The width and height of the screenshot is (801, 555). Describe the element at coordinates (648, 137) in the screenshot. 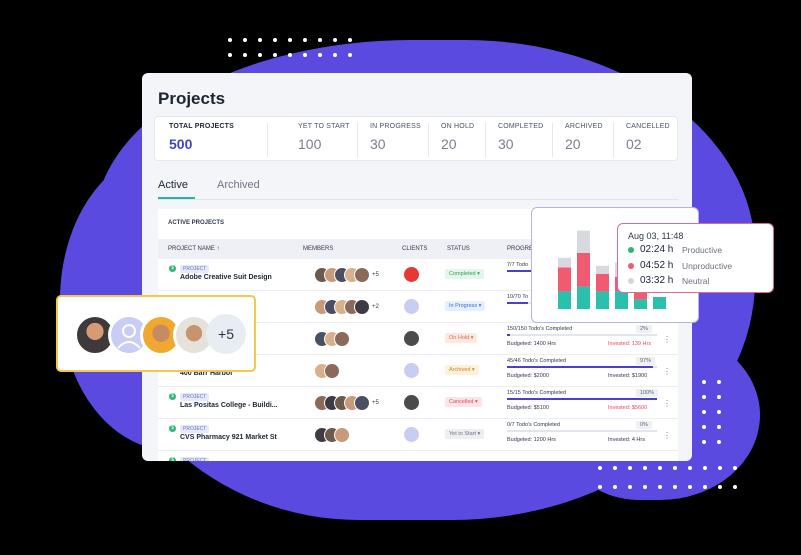

I see `stat-cancelled: CANCELLED 02` at that location.